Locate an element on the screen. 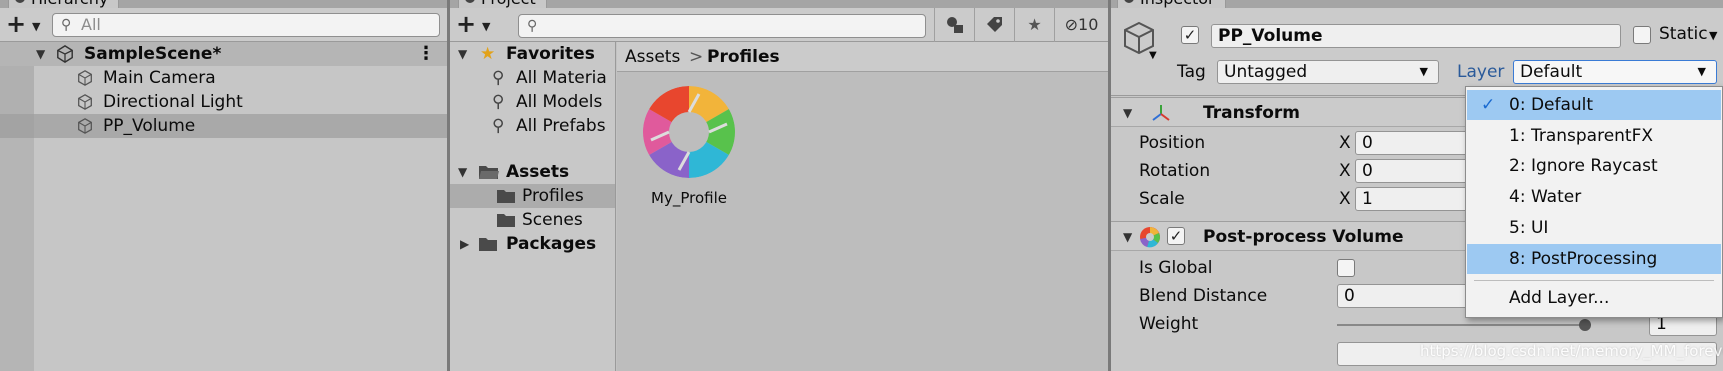 The image size is (1723, 371). folder-item-selected: Profiles is located at coordinates (532, 196).